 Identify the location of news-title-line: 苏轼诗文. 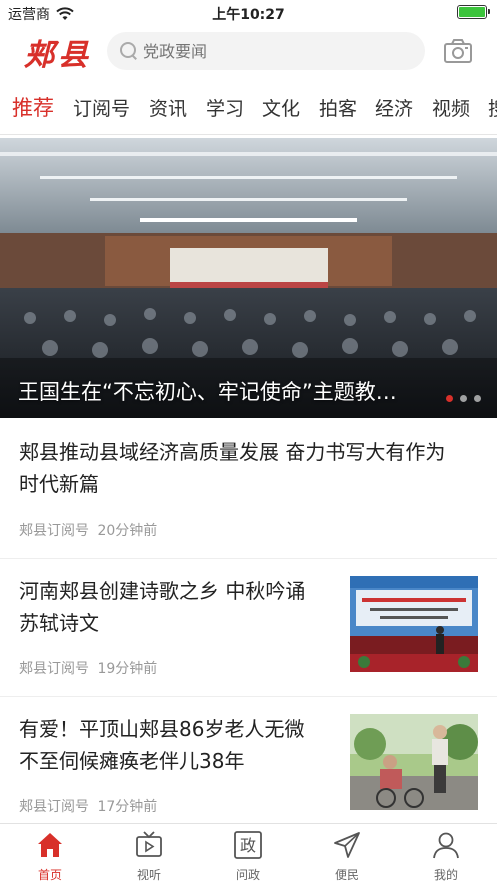
(59, 623).